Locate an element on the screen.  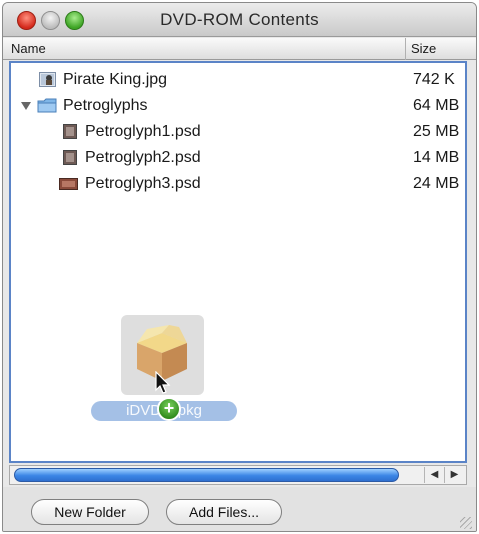
file-name: Petroglyphs is located at coordinates (105, 105).